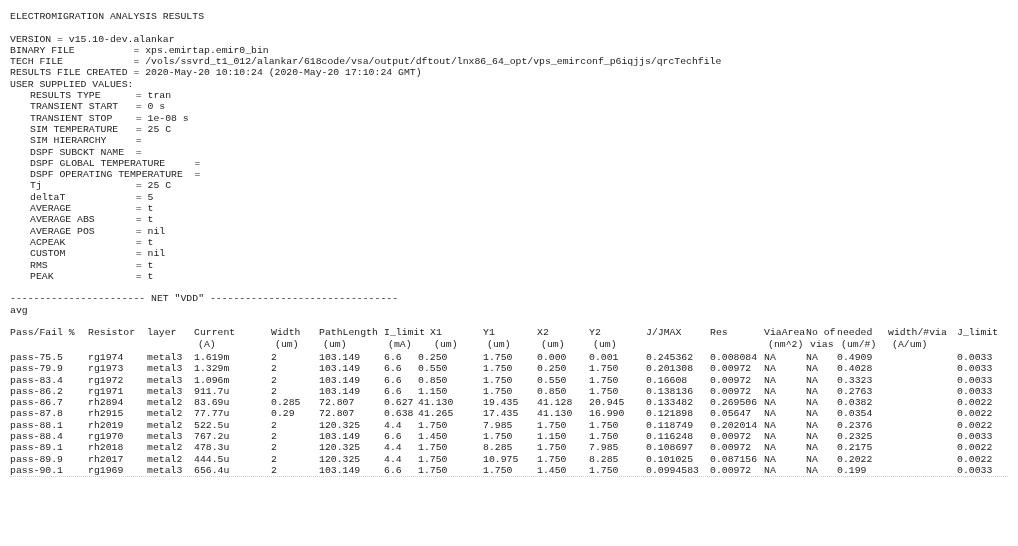 This screenshot has width=1018, height=546. Describe the element at coordinates (98, 107) in the screenshot. I see `setting-line: TRANSIENT START = 0 s` at that location.